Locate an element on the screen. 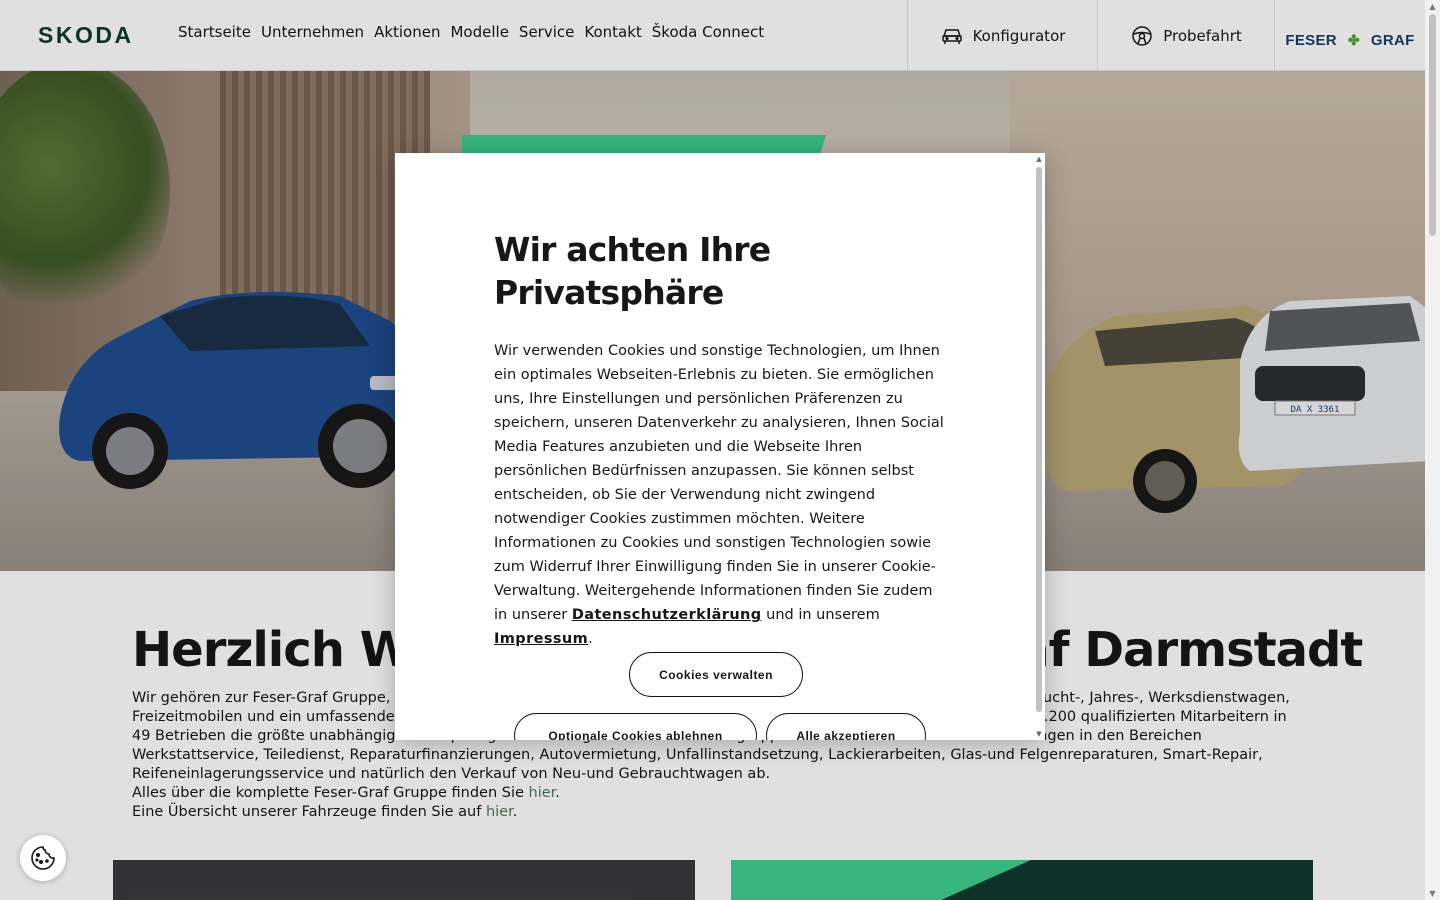 The height and width of the screenshot is (900, 1440). modal-scroll-down-icon: ▼ is located at coordinates (1039, 734).